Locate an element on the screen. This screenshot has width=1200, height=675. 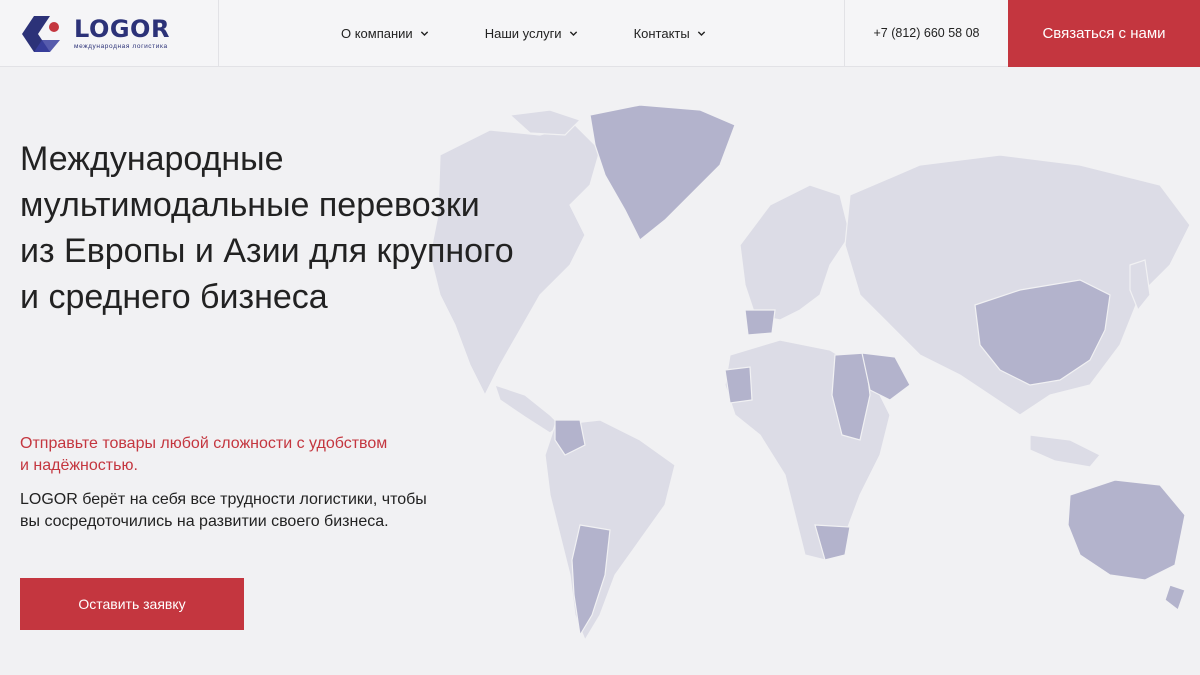
nav-item-contacts: Контакты is located at coordinates (670, 33).